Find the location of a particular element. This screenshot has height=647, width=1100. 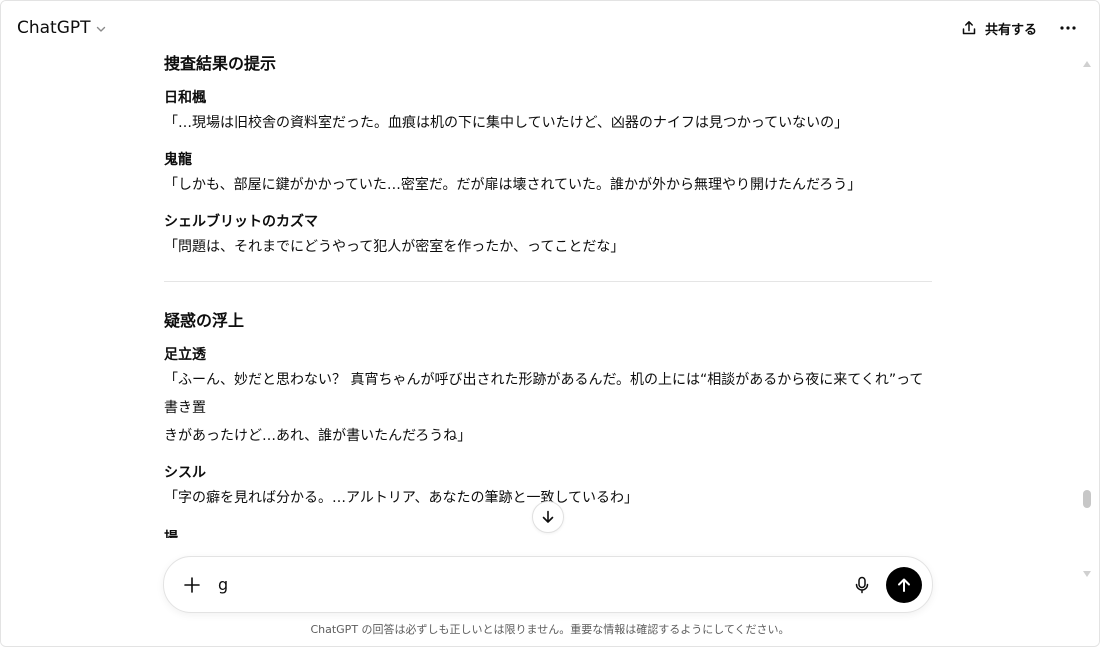

share-button: 共有する is located at coordinates (999, 28).